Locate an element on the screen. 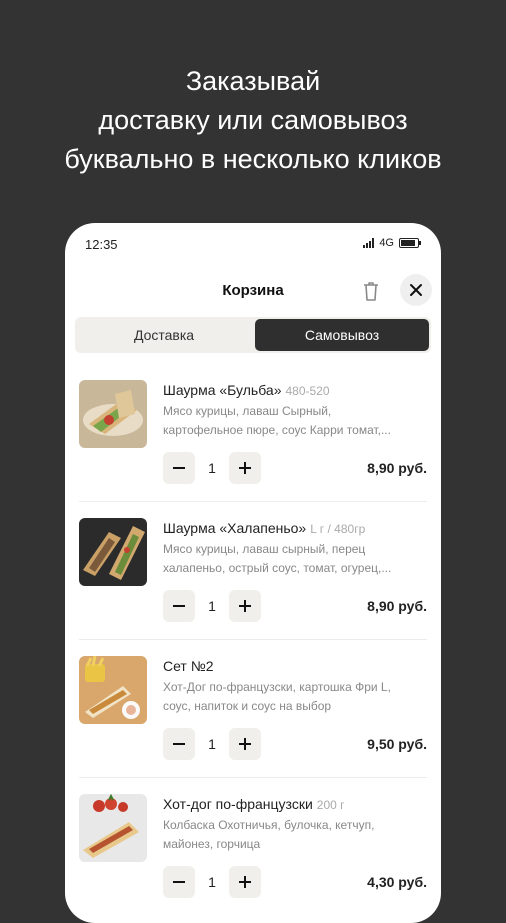  description-line: Колбаска Охотничья, булочка, кетчуп, is located at coordinates (269, 825).